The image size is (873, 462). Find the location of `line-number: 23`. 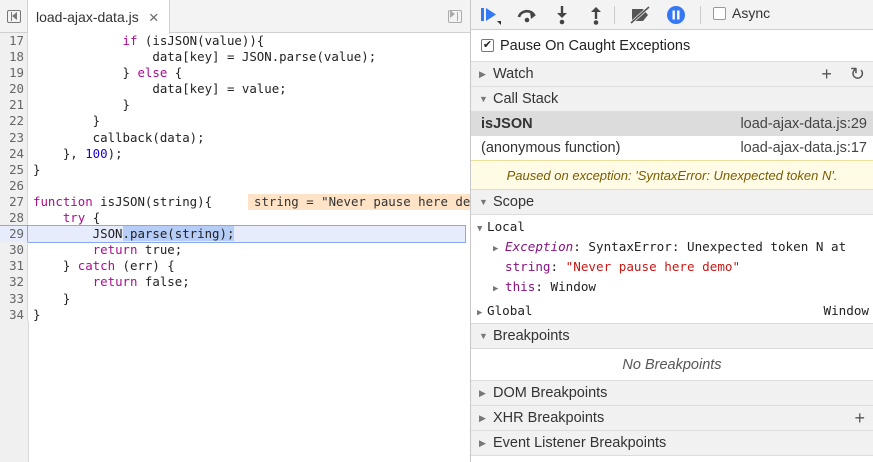

line-number: 23 is located at coordinates (14, 137).